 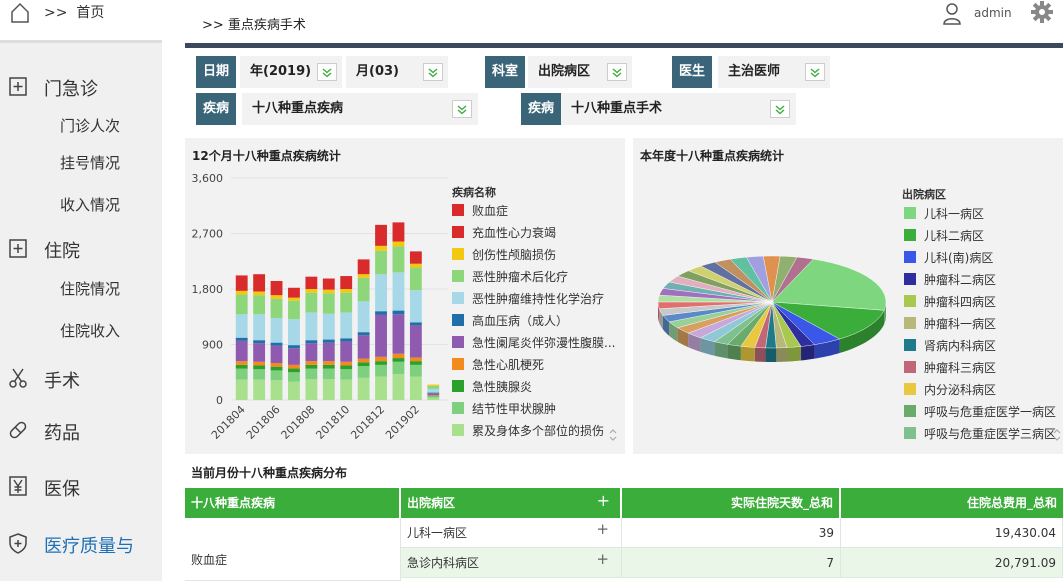 What do you see at coordinates (291, 72) in the screenshot?
I see `filter-year-select: 年(2019)` at bounding box center [291, 72].